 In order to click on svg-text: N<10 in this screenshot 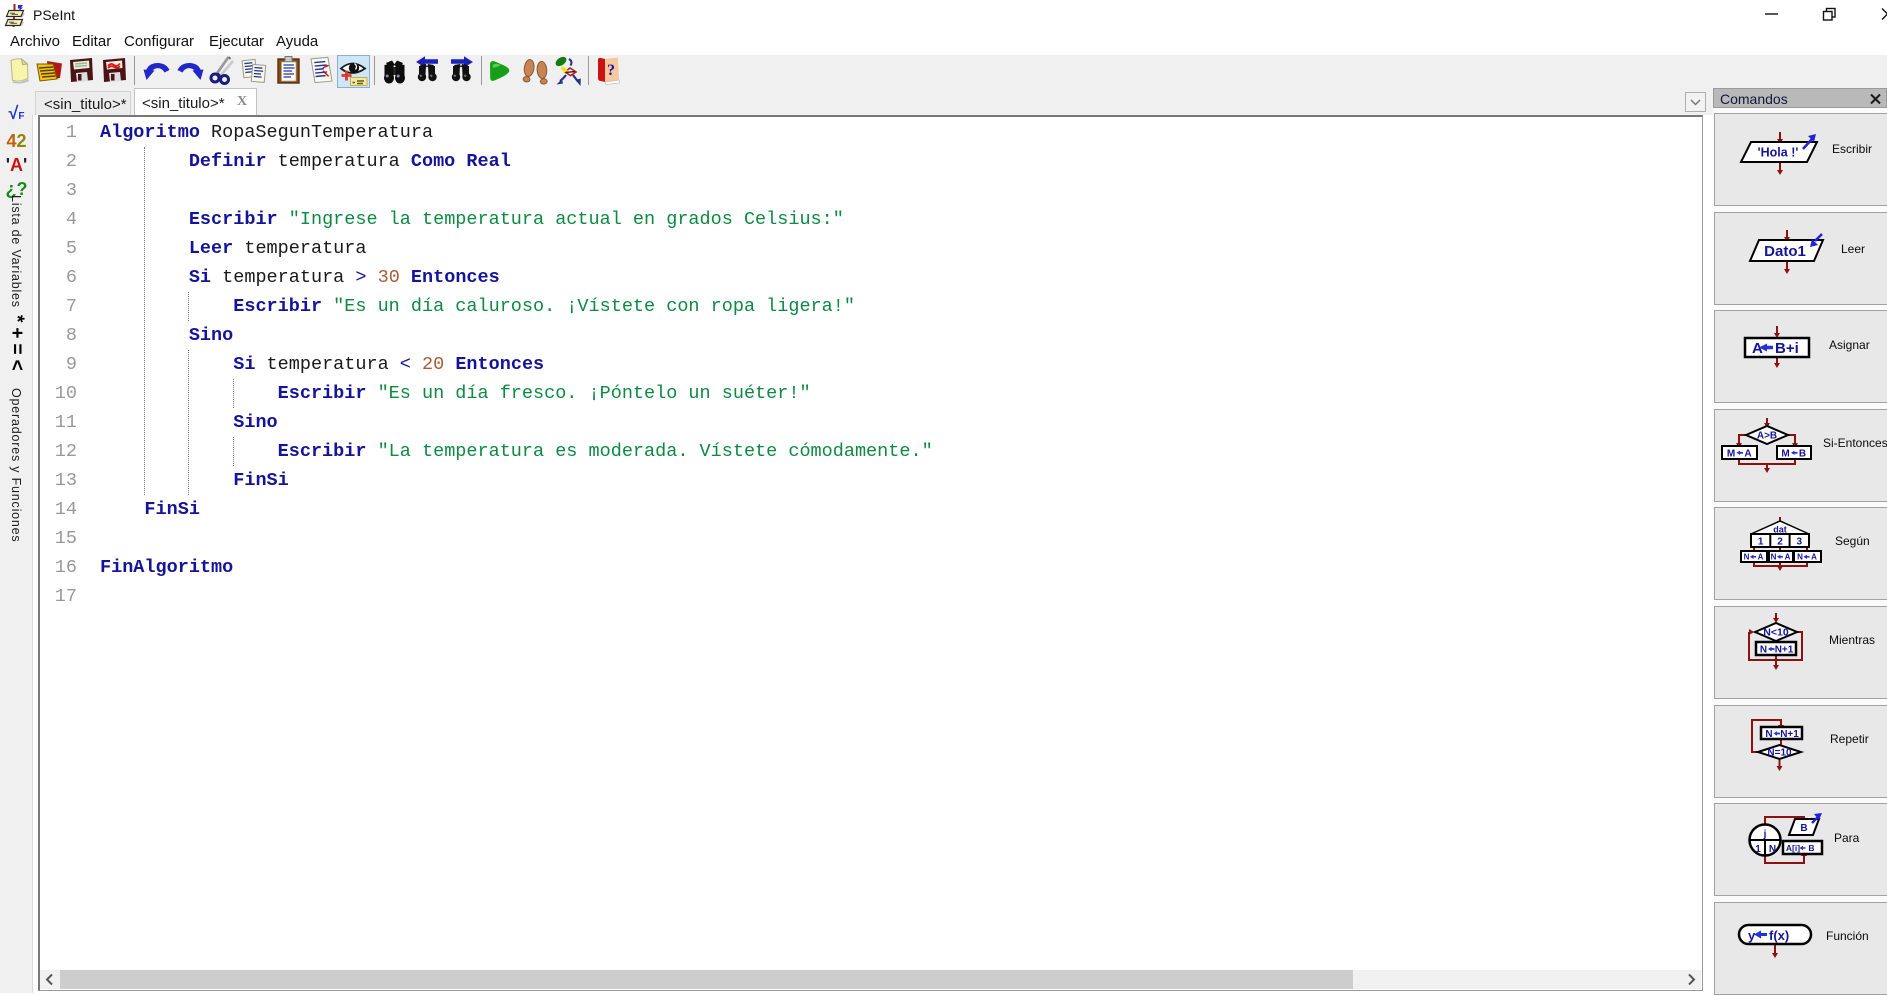, I will do `click(1776, 633)`.